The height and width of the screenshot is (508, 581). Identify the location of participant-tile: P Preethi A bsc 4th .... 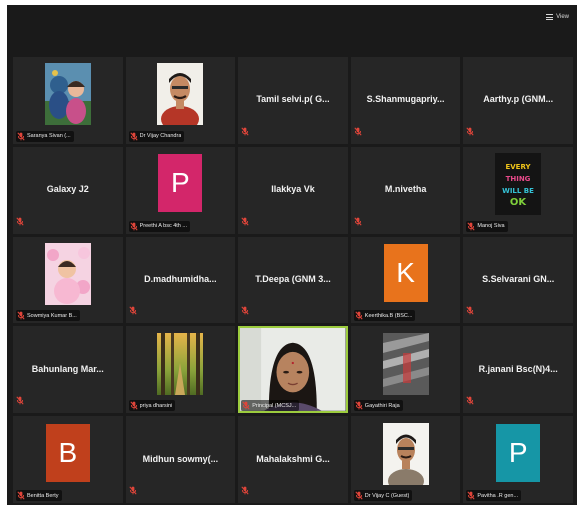
(180, 190).